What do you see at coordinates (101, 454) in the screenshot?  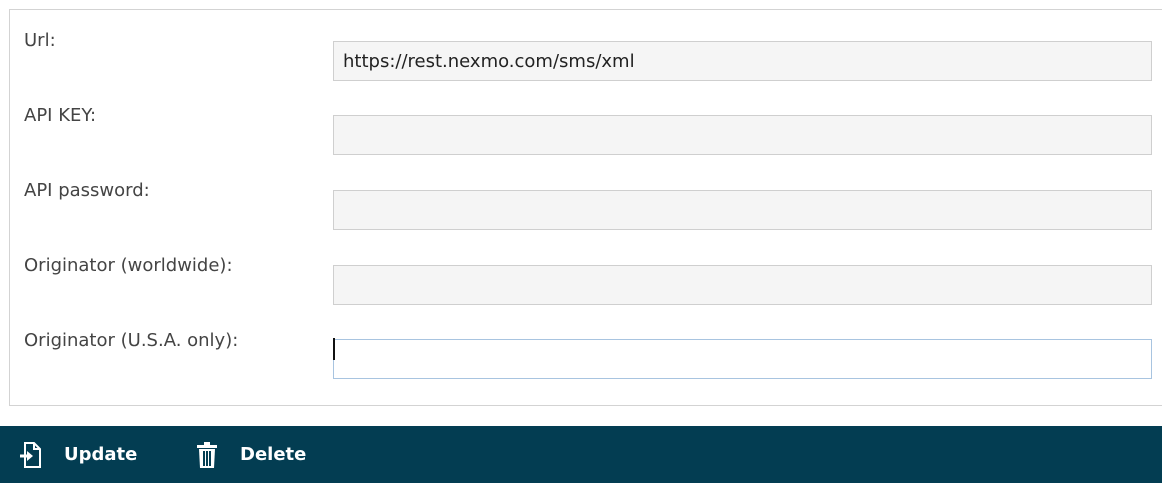 I see `update-label: Update` at bounding box center [101, 454].